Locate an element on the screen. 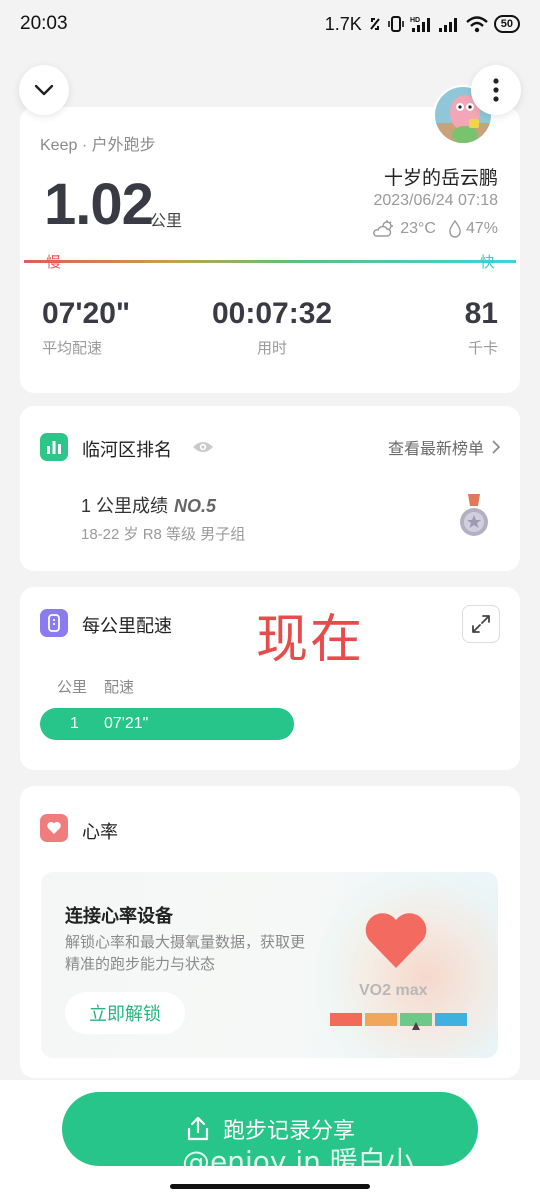 The height and width of the screenshot is (1200, 540). heart-icon is located at coordinates (54, 828).